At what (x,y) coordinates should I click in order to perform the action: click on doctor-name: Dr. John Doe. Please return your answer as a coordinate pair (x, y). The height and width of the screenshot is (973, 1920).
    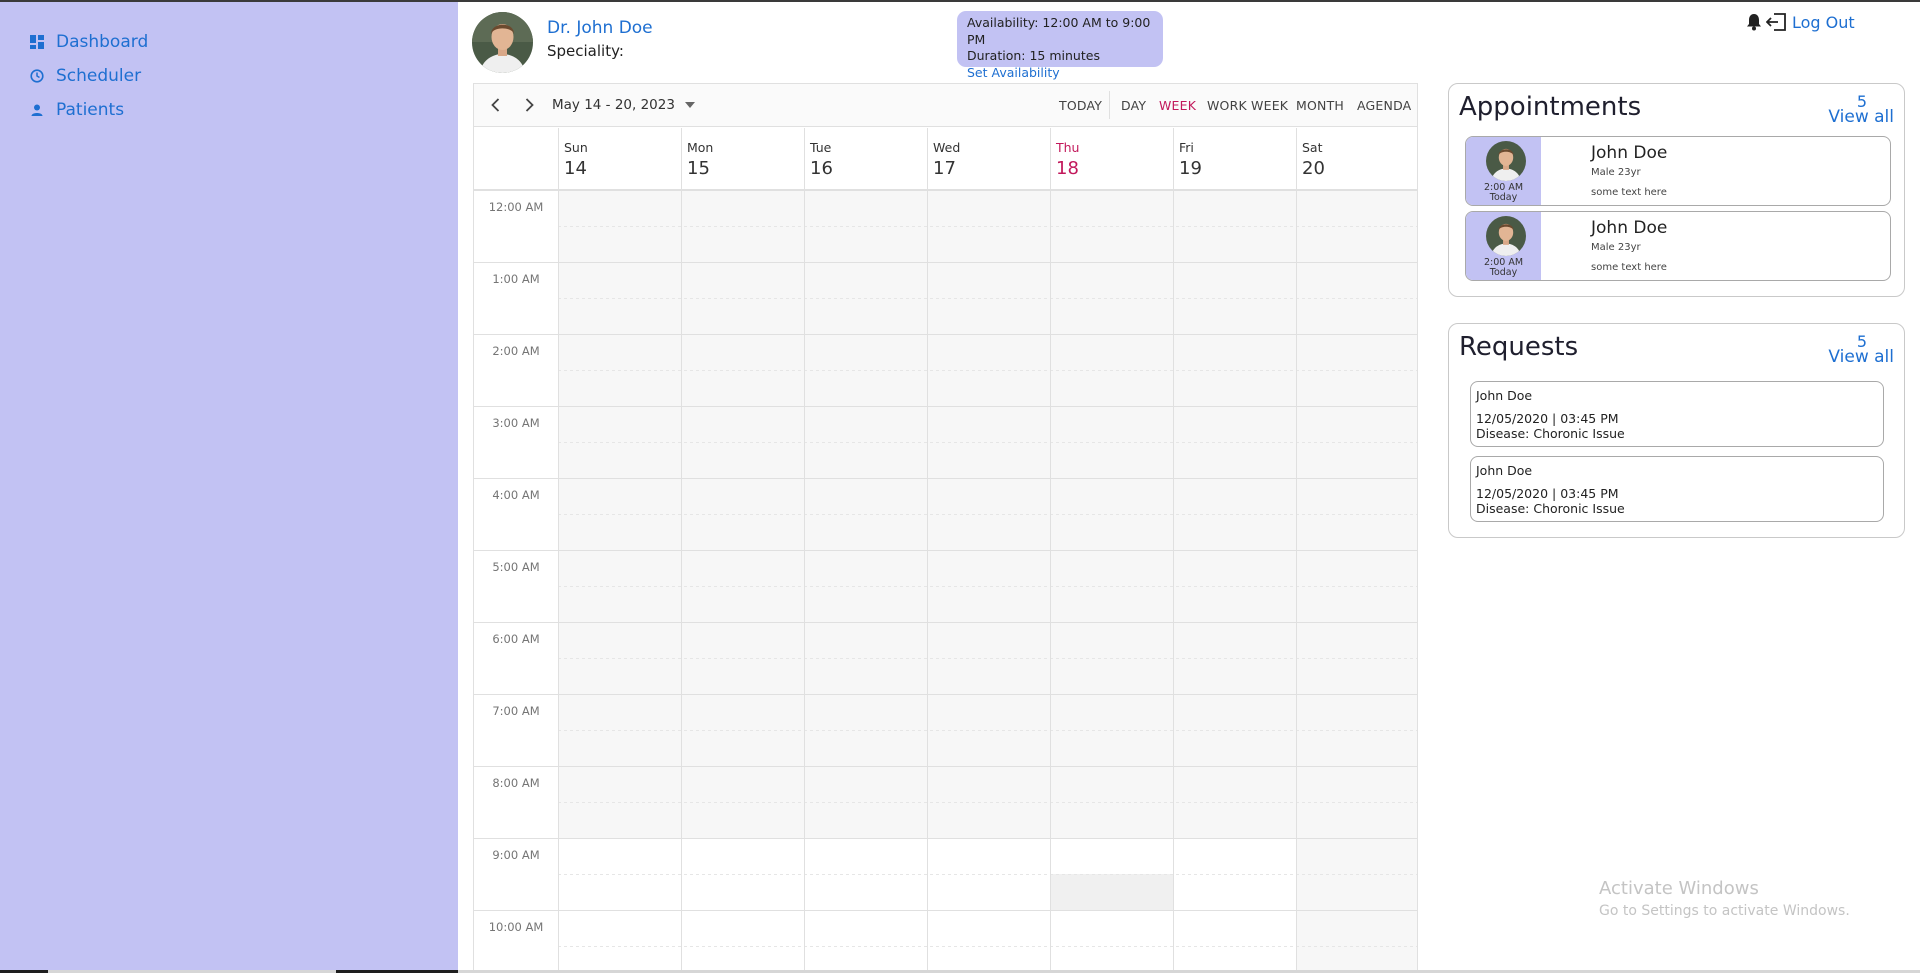
    Looking at the image, I should click on (600, 28).